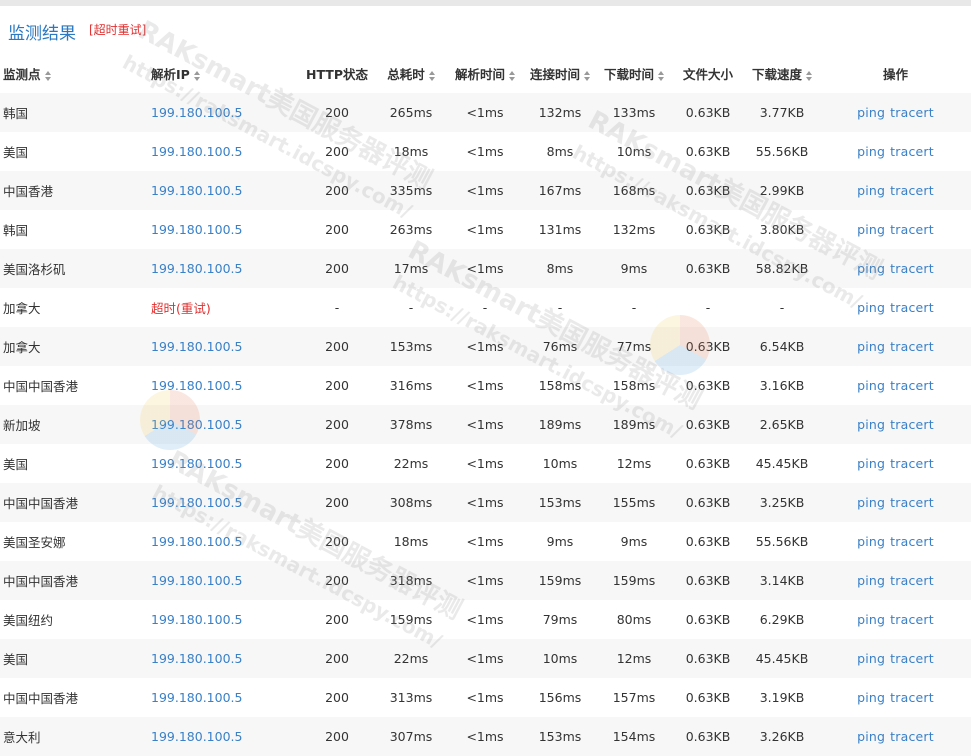 The image size is (971, 756). I want to click on col-ip-header: 解析IP, so click(223, 73).